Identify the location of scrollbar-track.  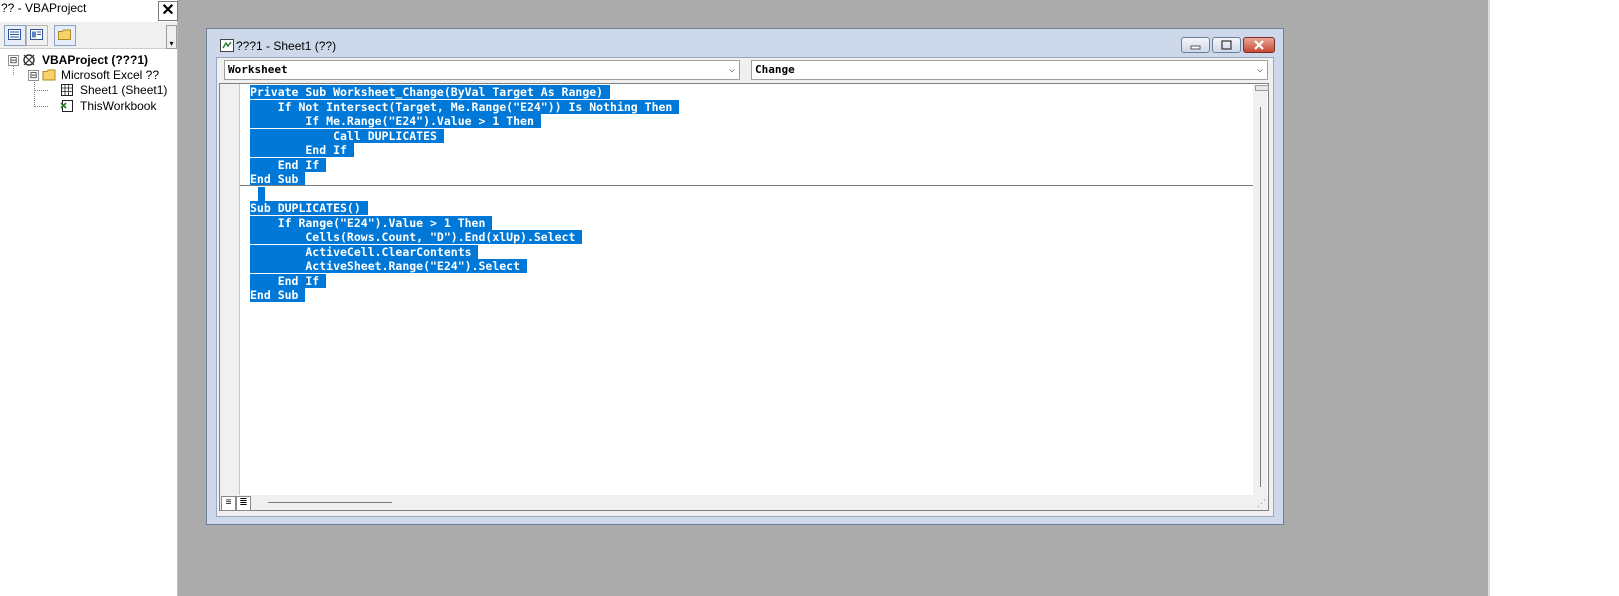
(1260, 297).